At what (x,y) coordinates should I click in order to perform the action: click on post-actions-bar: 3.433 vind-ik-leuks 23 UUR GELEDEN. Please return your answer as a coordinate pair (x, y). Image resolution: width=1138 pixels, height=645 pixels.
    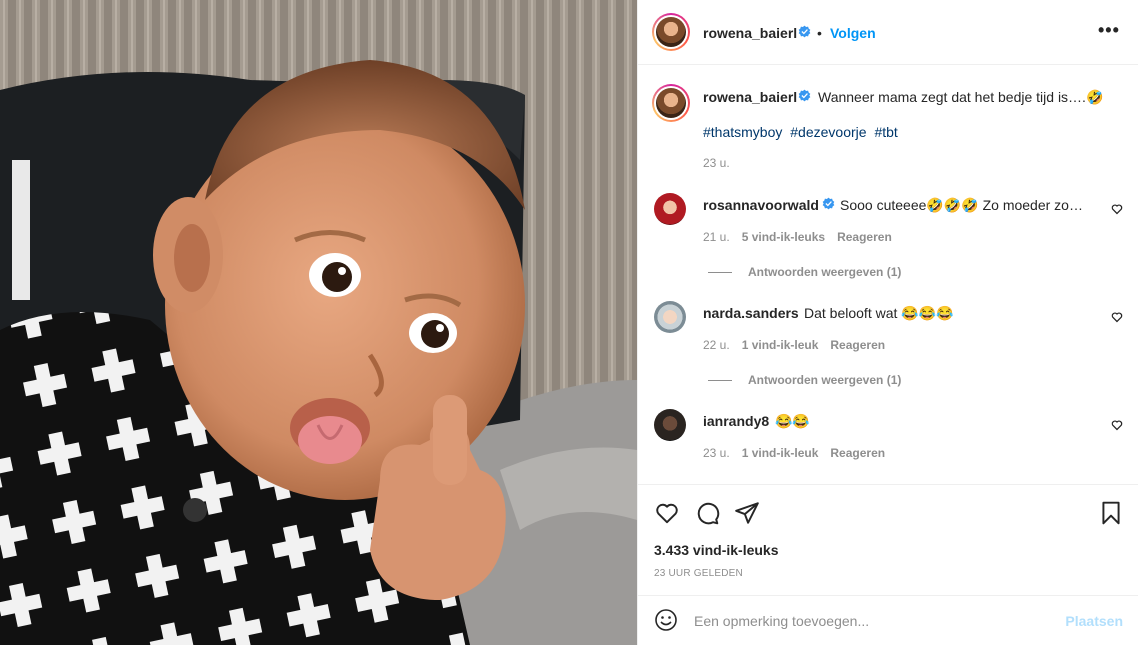
    Looking at the image, I should click on (888, 539).